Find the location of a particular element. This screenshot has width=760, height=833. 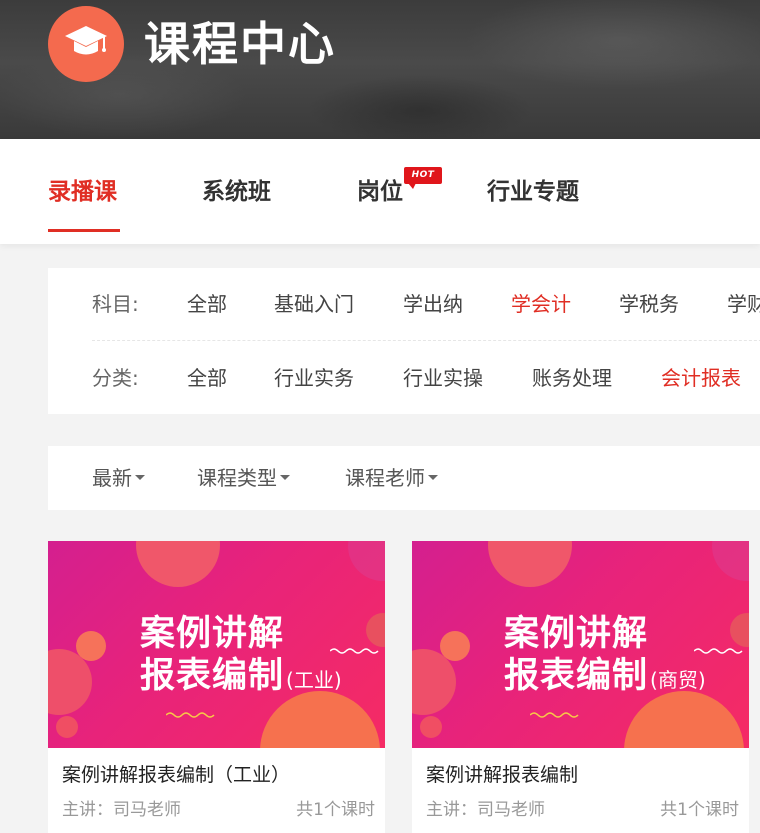

subject-option-finance: 学财 is located at coordinates (743, 304).